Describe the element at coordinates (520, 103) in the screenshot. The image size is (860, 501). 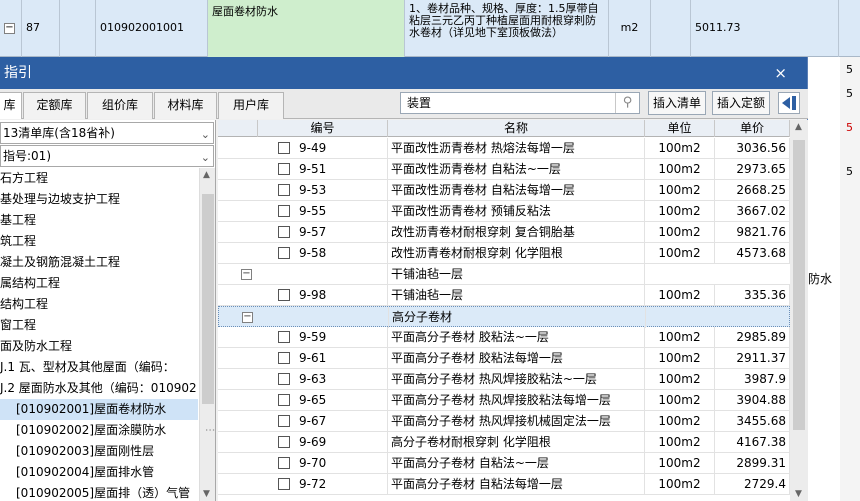
I see `search-input: 装置 ⚲` at that location.